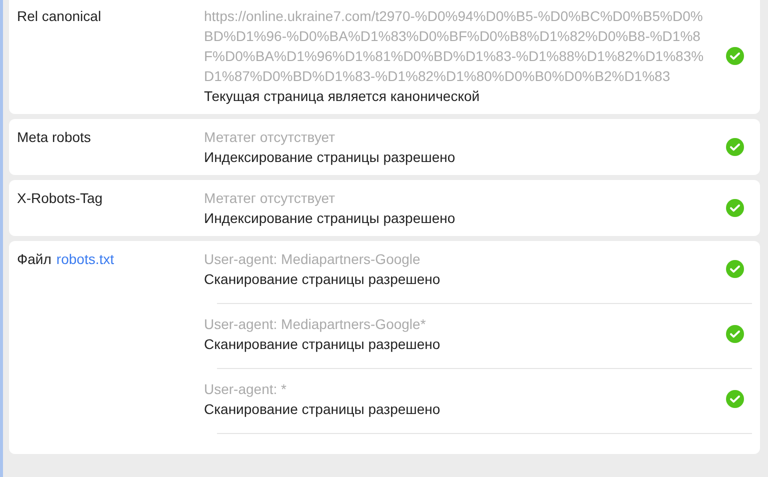 The width and height of the screenshot is (768, 477). I want to click on robots-link: robots.txt, so click(85, 259).